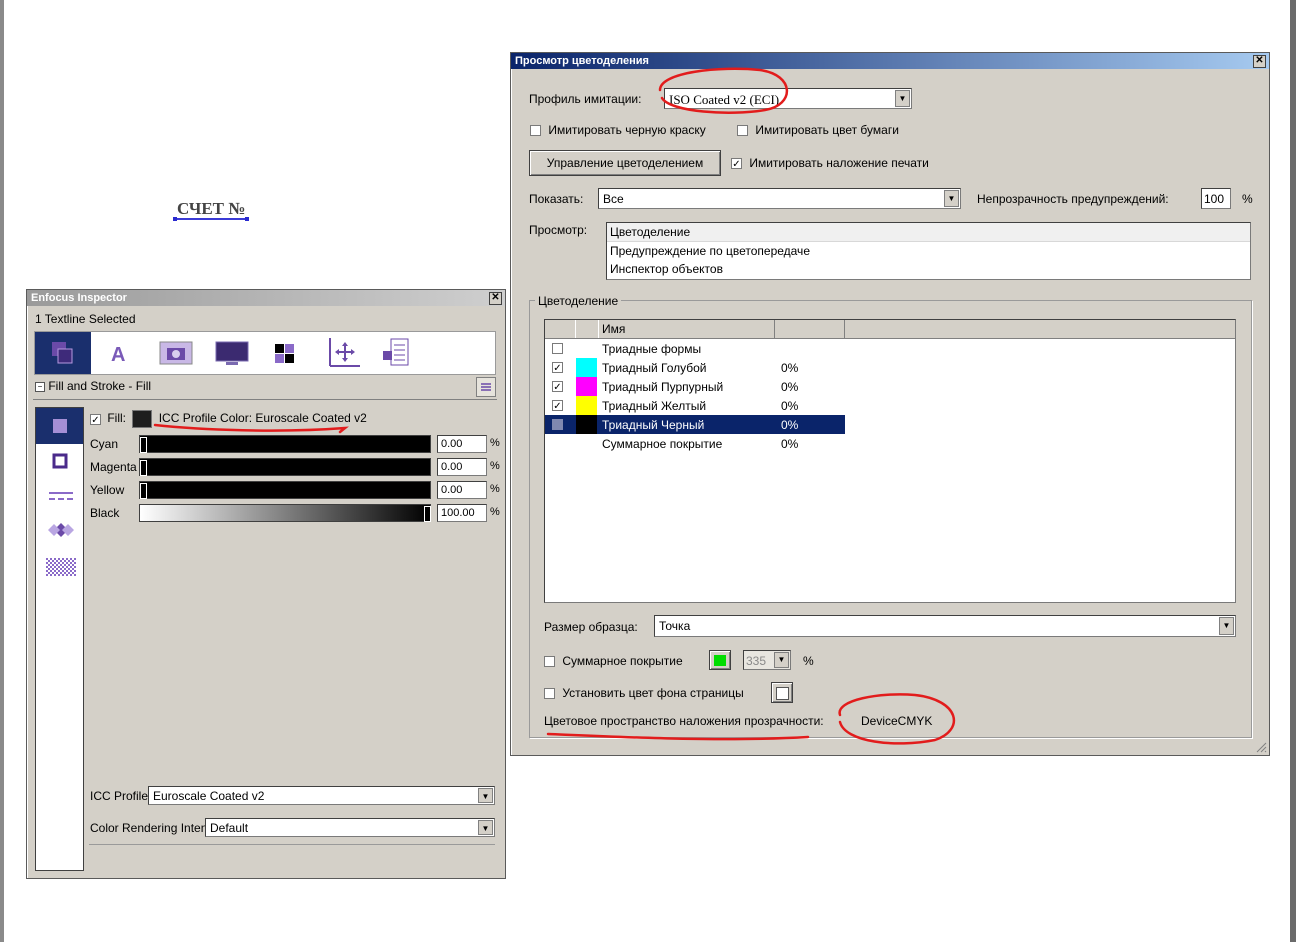 This screenshot has height=942, width=1296. Describe the element at coordinates (251, 428) in the screenshot. I see `red-underline-icc` at that location.